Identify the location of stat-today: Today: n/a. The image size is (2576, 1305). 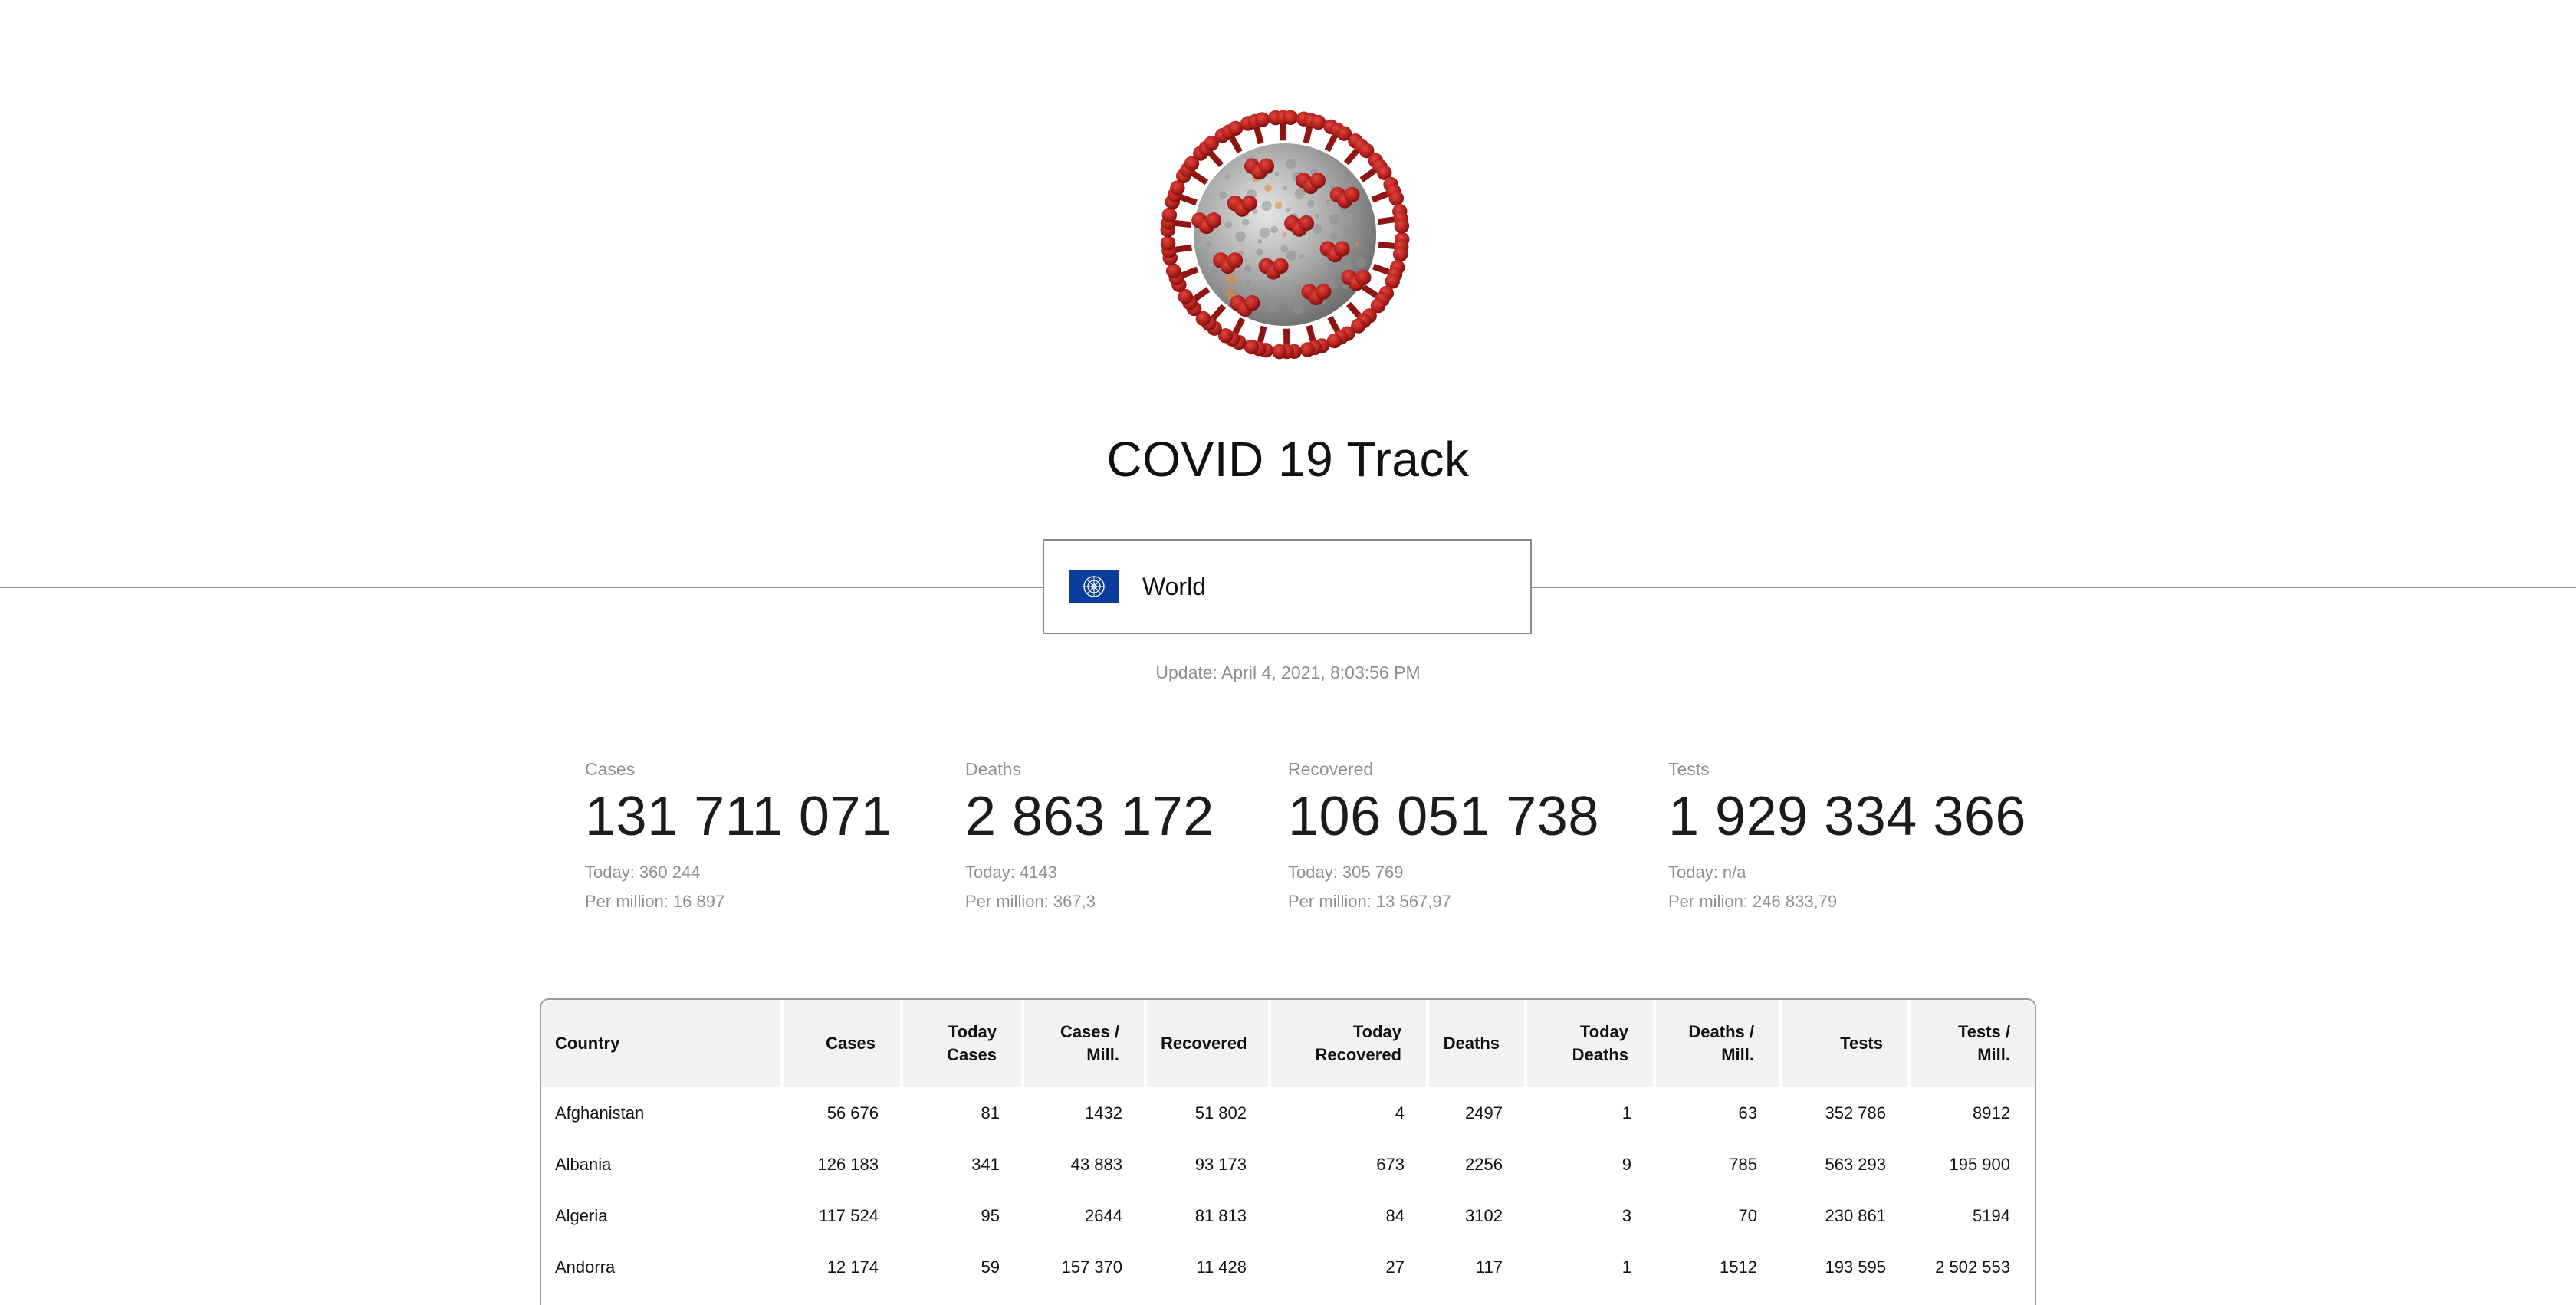
(1707, 872).